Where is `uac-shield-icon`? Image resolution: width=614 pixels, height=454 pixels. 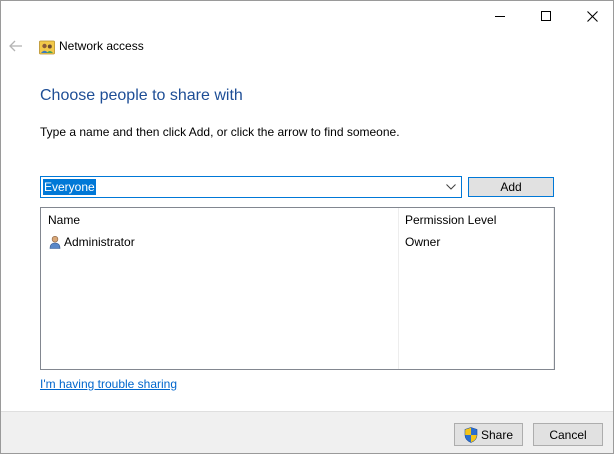
uac-shield-icon is located at coordinates (471, 434).